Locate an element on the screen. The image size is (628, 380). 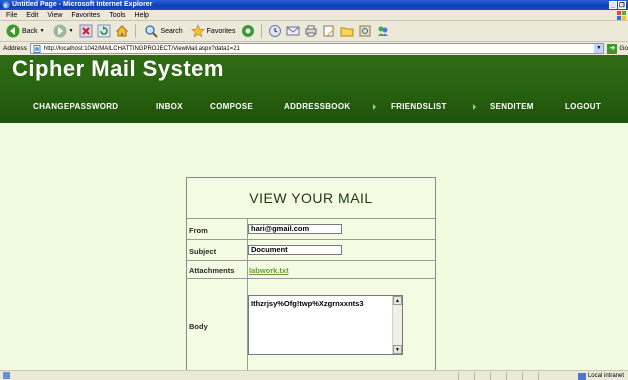
intranet-icon is located at coordinates (581, 376).